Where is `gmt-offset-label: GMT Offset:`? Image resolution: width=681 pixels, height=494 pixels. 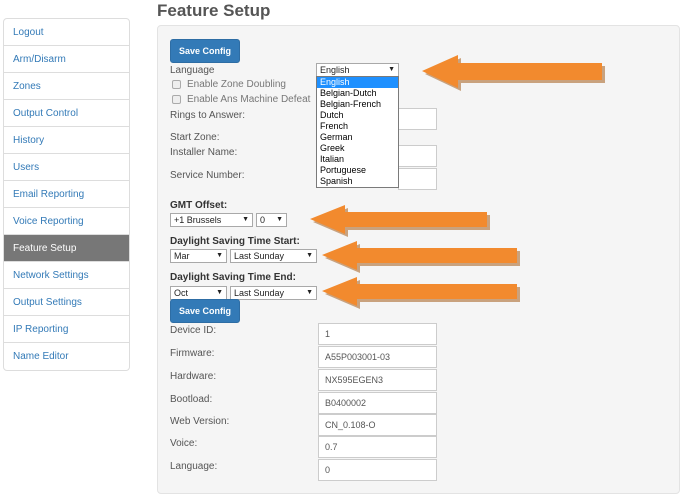
gmt-offset-label: GMT Offset: is located at coordinates (199, 205).